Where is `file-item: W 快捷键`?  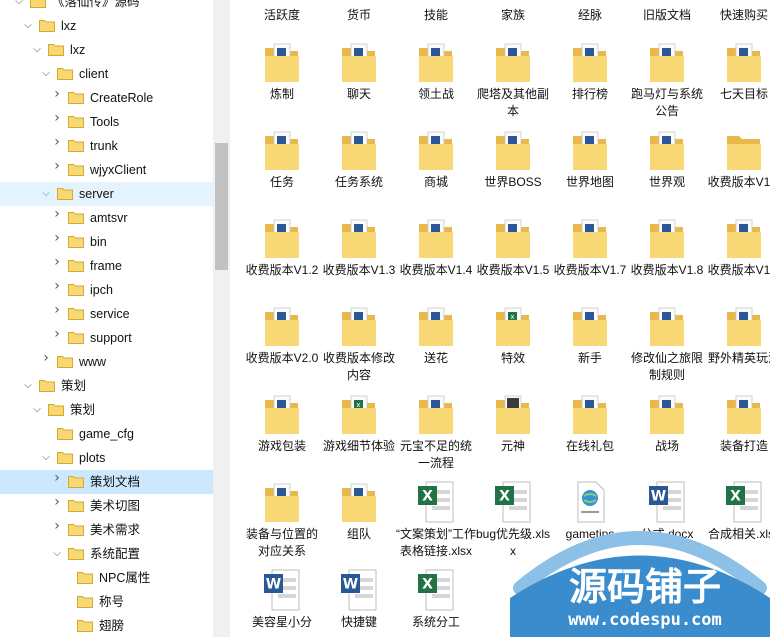 file-item: W 快捷键 is located at coordinates (359, 601).